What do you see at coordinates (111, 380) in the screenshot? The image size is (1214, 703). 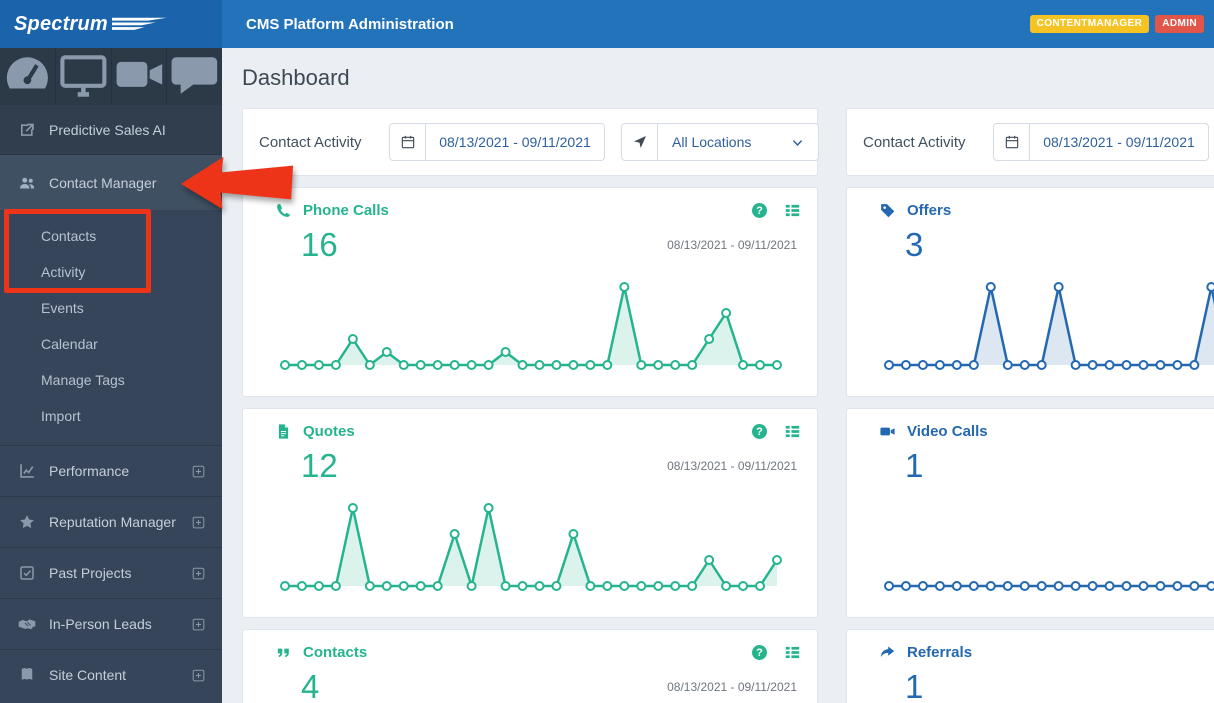 I see `submenu-item-manage-tags: Manage Tags` at bounding box center [111, 380].